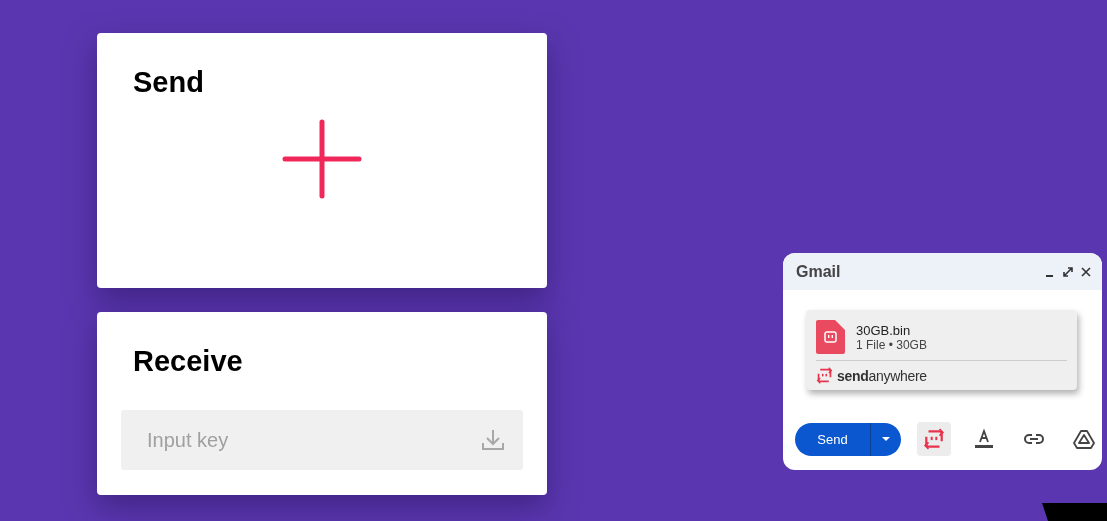 The width and height of the screenshot is (1107, 521). What do you see at coordinates (1074, 512) in the screenshot?
I see `corner-shape` at bounding box center [1074, 512].